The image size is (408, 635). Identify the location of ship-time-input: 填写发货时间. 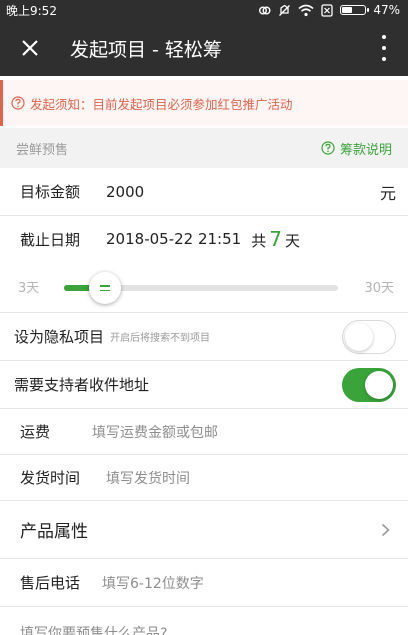
(148, 478).